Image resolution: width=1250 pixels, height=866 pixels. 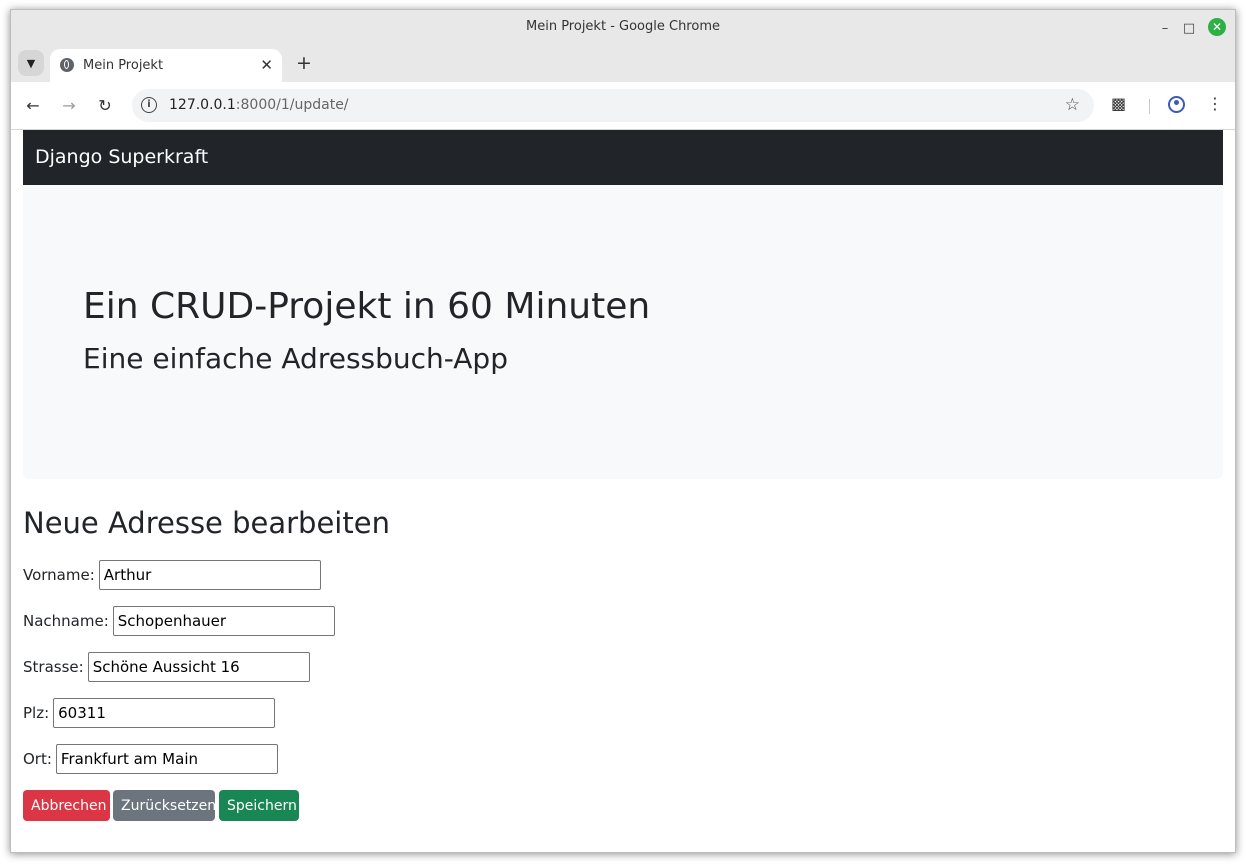 I want to click on plz-label: Plz:, so click(x=36, y=713).